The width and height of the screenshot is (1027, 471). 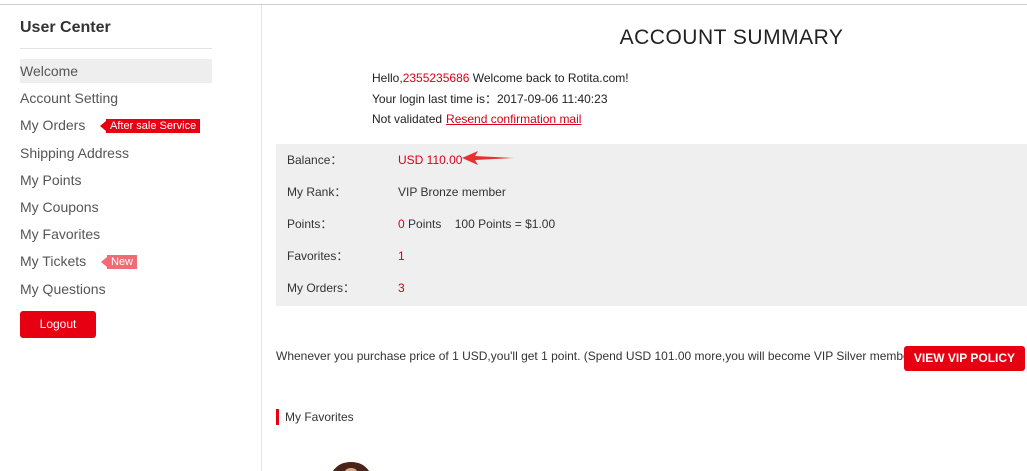 I want to click on points-rate: 100 Points = $1.00, so click(x=505, y=224).